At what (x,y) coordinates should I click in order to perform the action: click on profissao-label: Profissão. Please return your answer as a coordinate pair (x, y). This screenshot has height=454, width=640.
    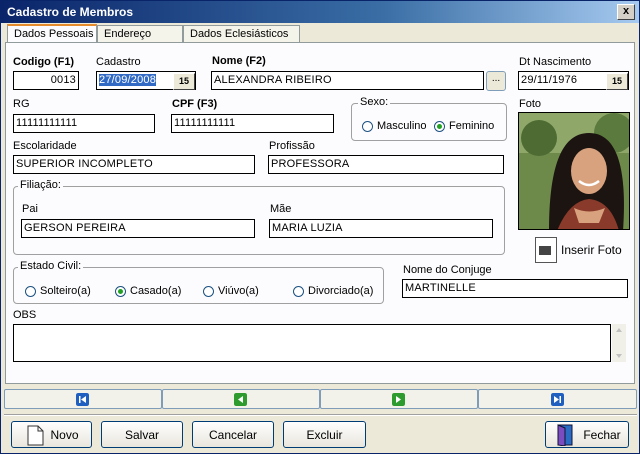
    Looking at the image, I should click on (292, 146).